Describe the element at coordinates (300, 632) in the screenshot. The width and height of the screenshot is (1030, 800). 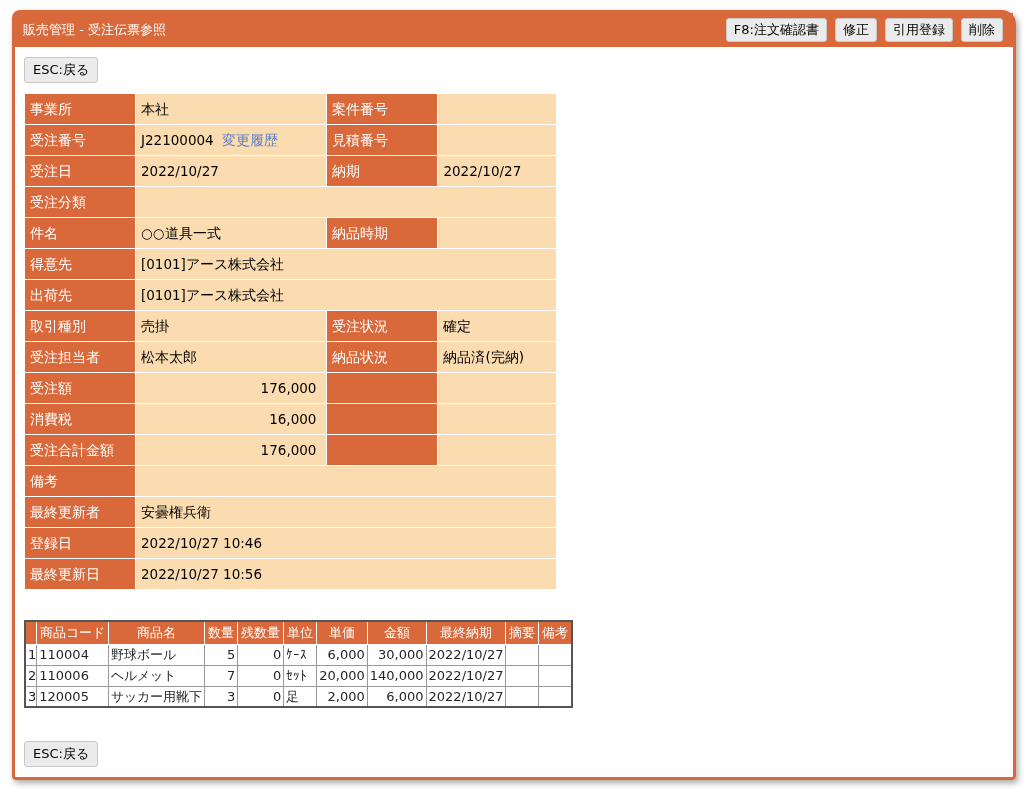
I see `column-header: 単位` at that location.